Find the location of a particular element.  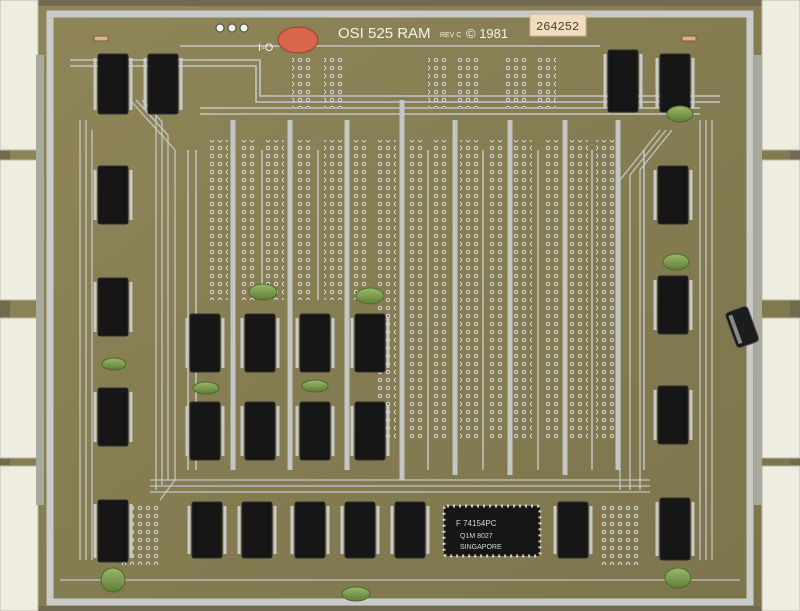

ic-u6 is located at coordinates (113, 531).